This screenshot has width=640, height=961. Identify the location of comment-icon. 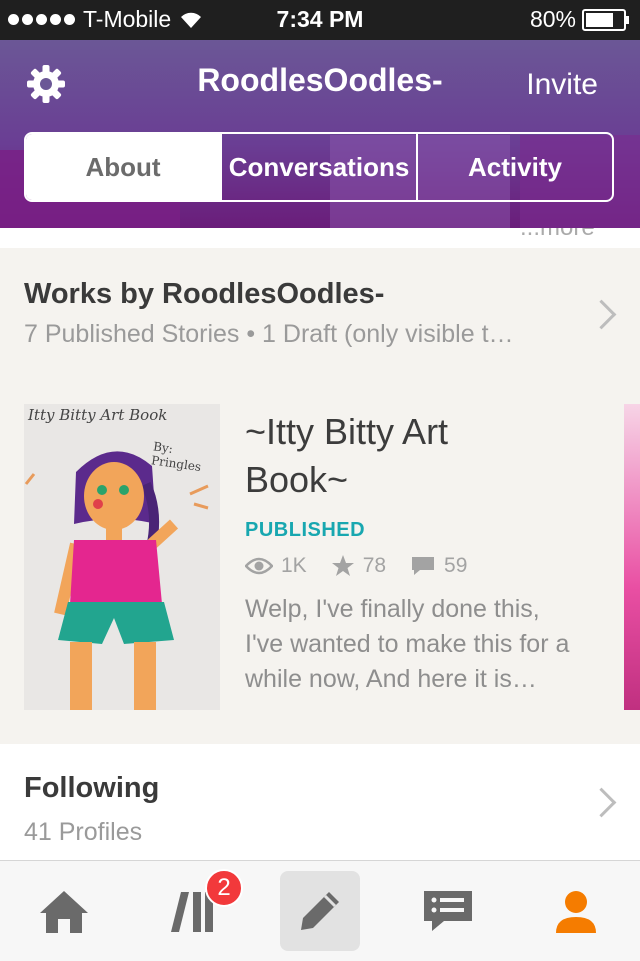
(423, 566).